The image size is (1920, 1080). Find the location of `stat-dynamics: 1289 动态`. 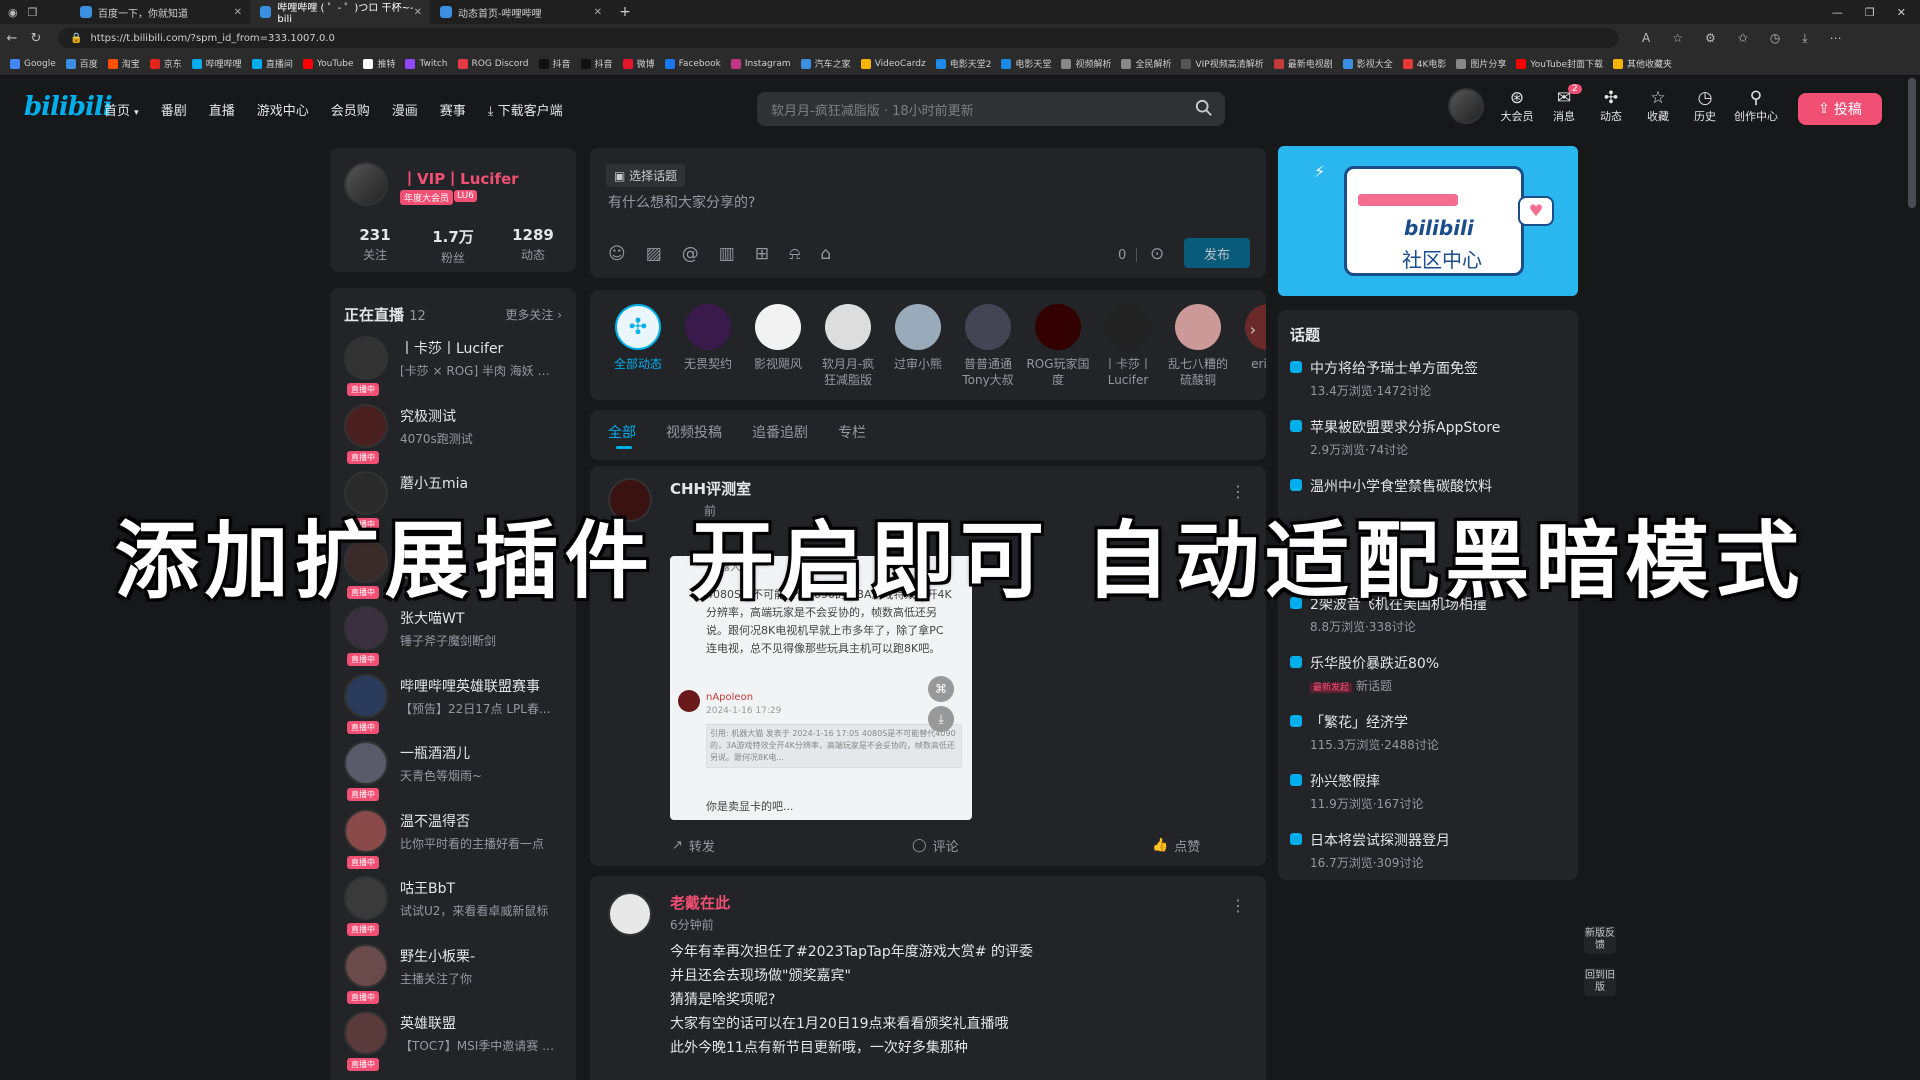

stat-dynamics: 1289 动态 is located at coordinates (533, 244).